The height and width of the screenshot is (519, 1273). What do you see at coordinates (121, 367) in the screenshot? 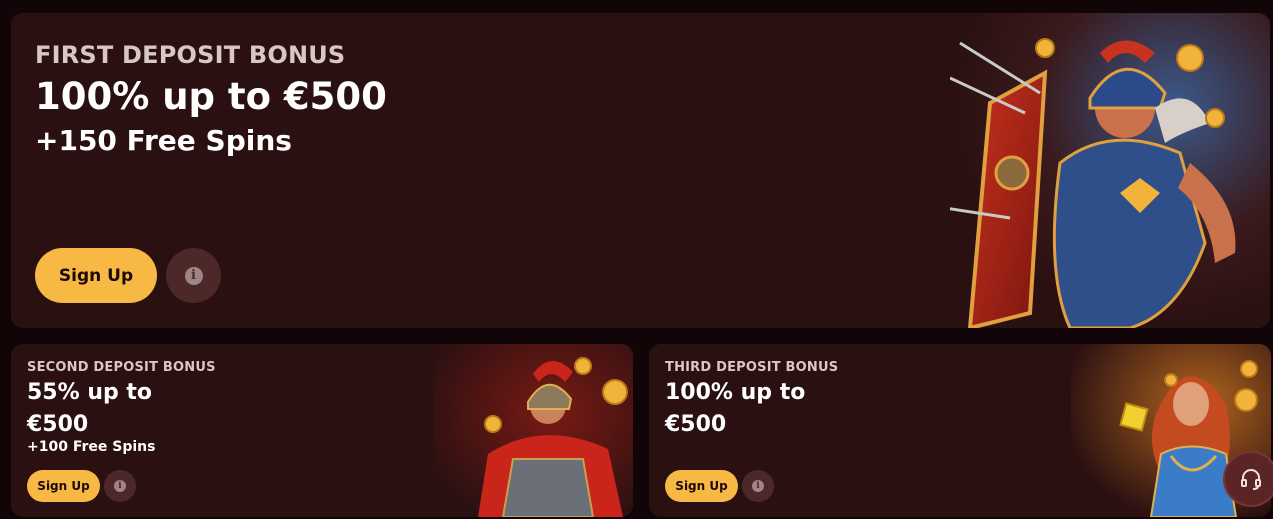
I see `bonus-eyebrow: SECOND DEPOSIT BONUS` at bounding box center [121, 367].